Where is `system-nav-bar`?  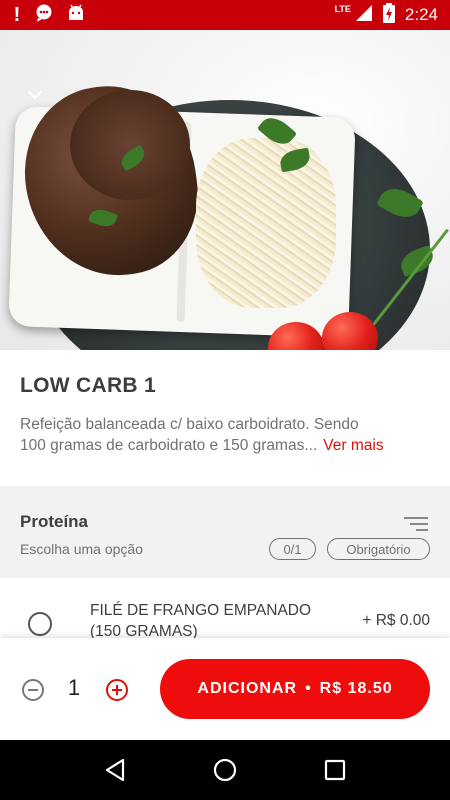
system-nav-bar is located at coordinates (225, 770).